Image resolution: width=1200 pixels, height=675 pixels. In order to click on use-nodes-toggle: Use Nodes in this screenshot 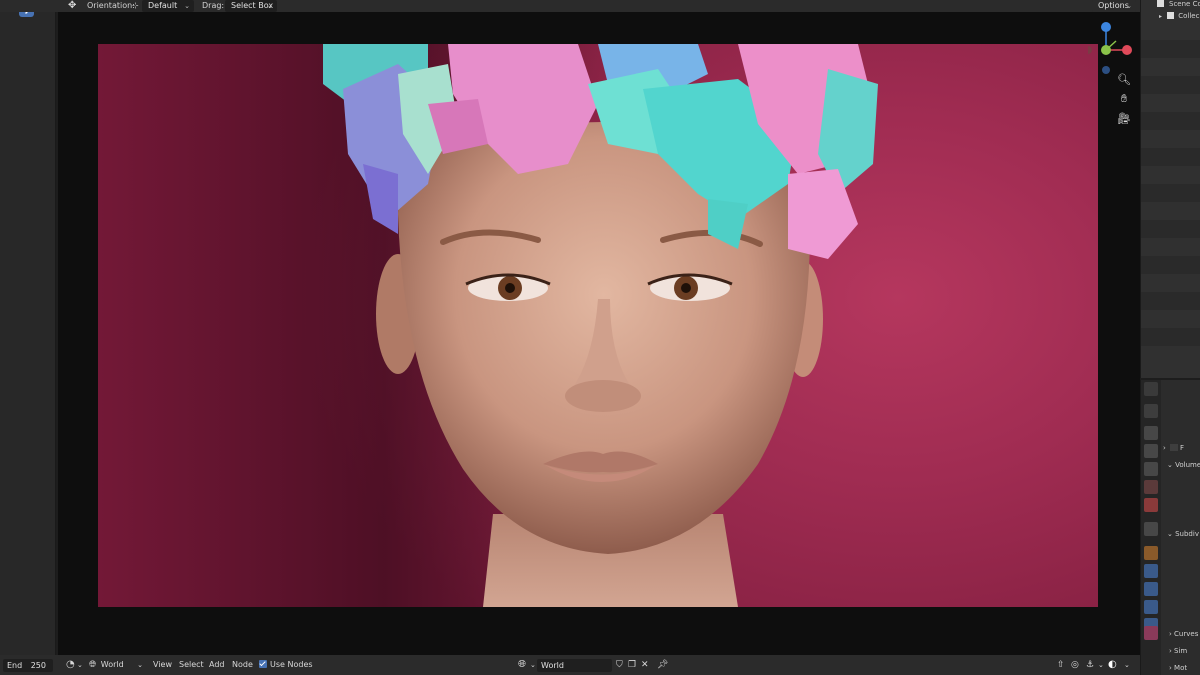, I will do `click(286, 665)`.